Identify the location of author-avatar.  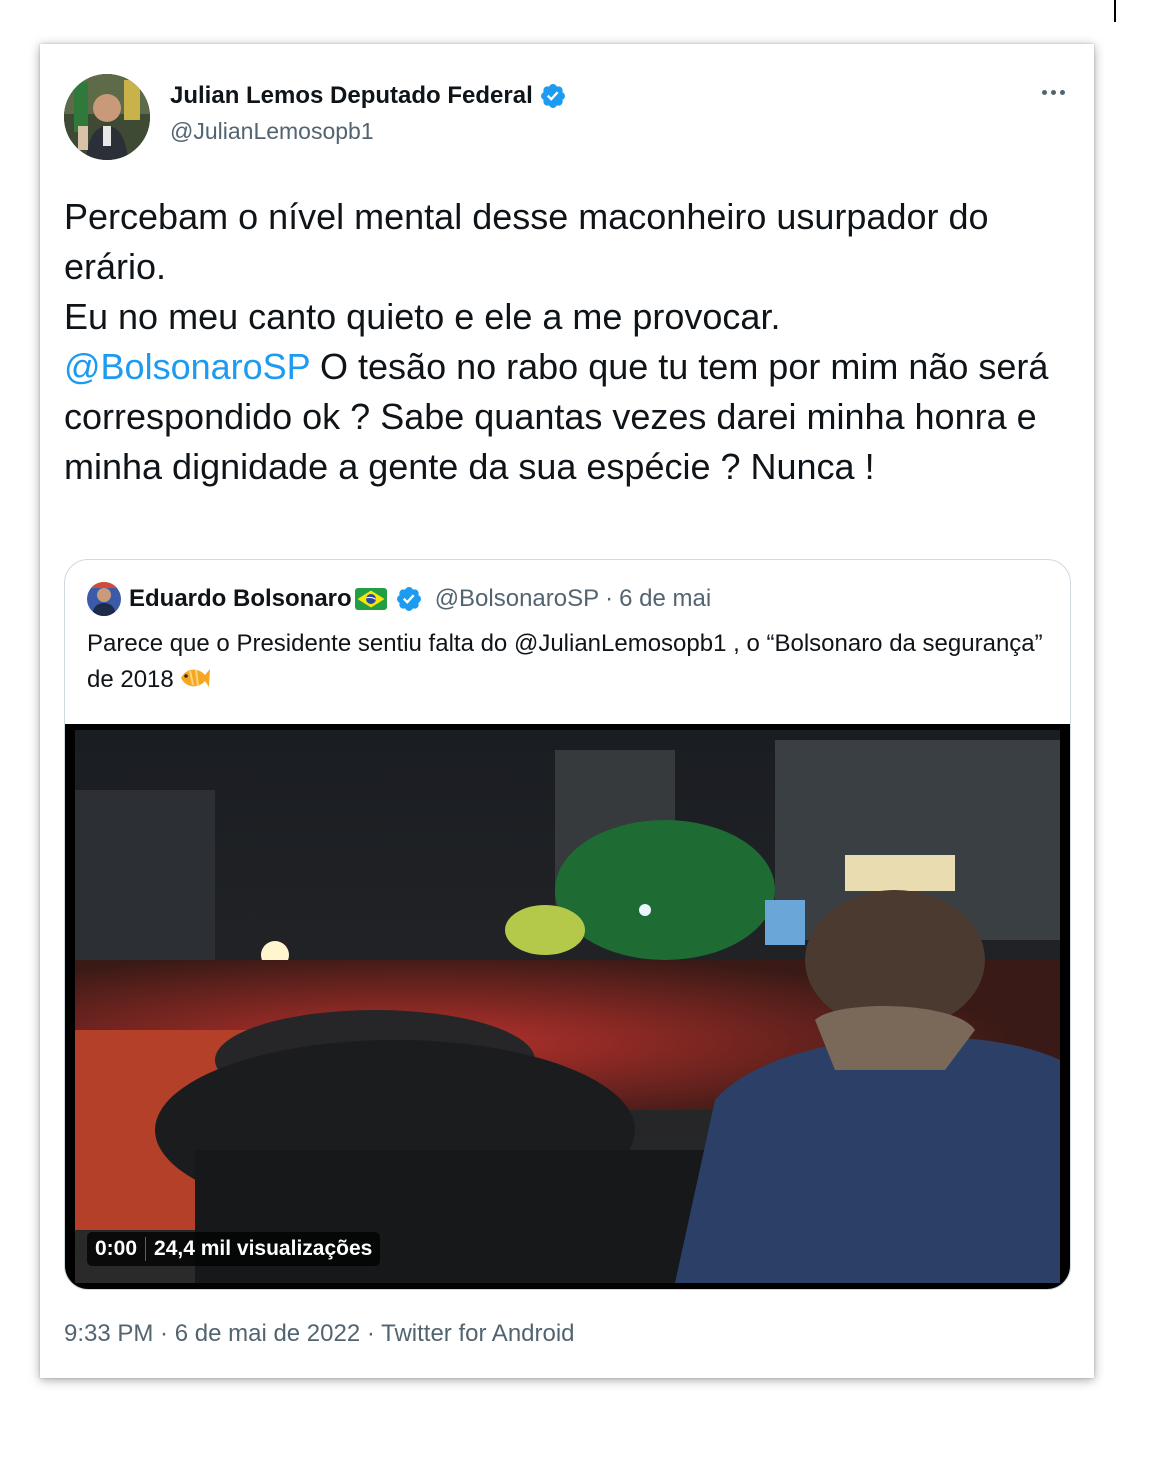
(107, 117).